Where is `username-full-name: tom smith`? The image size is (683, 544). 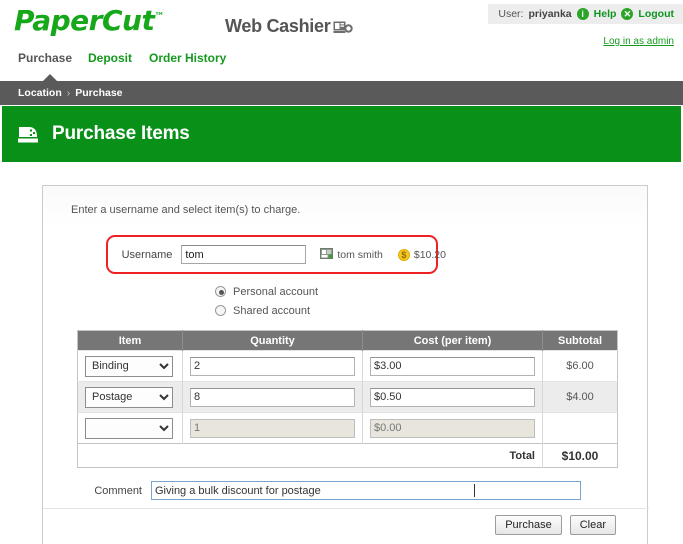
username-full-name: tom smith is located at coordinates (360, 254).